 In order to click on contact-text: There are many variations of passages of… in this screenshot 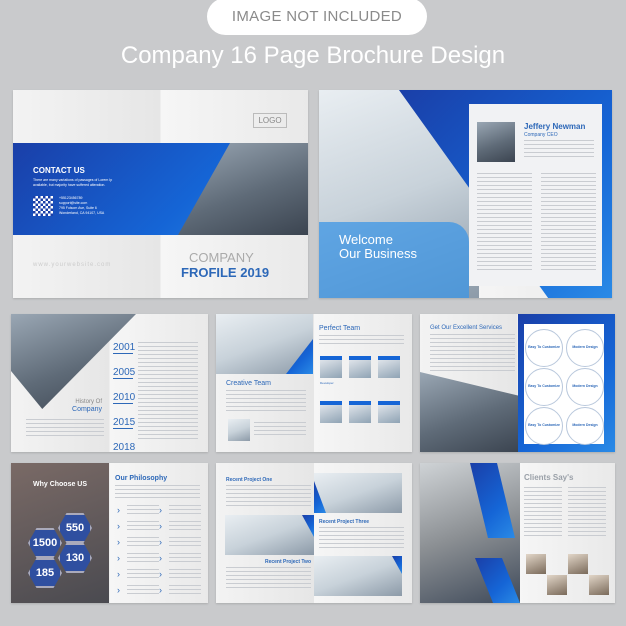, I will do `click(73, 182)`.